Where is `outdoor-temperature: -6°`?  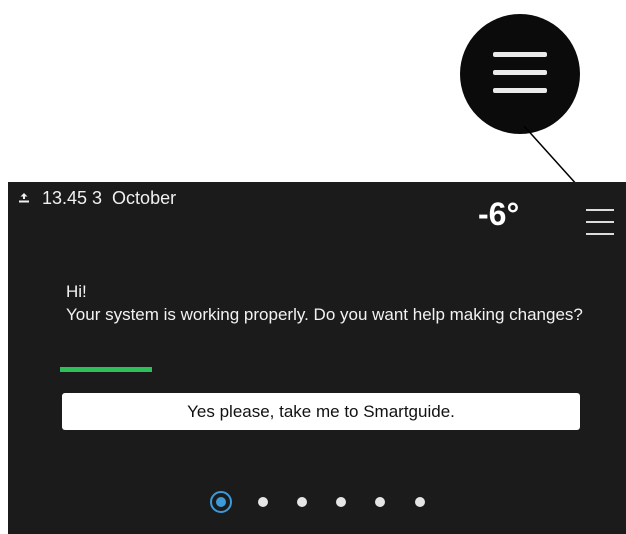
outdoor-temperature: -6° is located at coordinates (499, 214).